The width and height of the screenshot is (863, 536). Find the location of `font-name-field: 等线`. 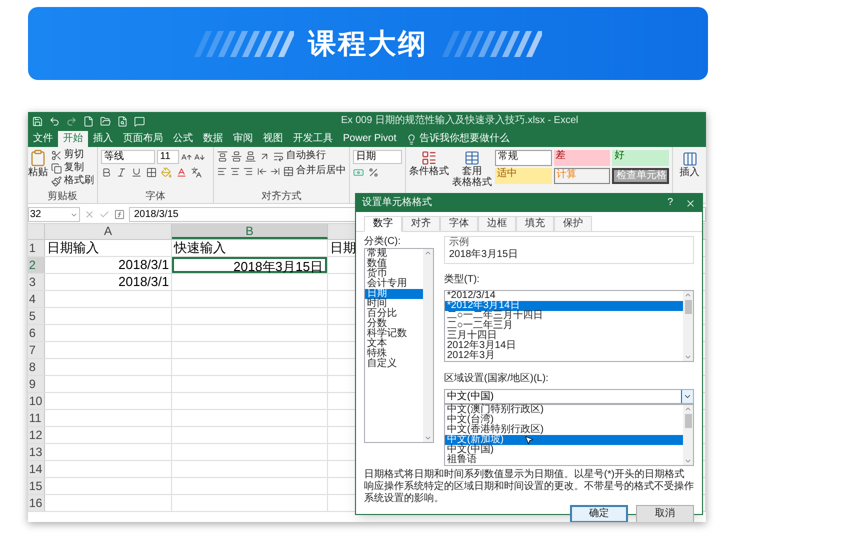

font-name-field: 等线 is located at coordinates (128, 157).